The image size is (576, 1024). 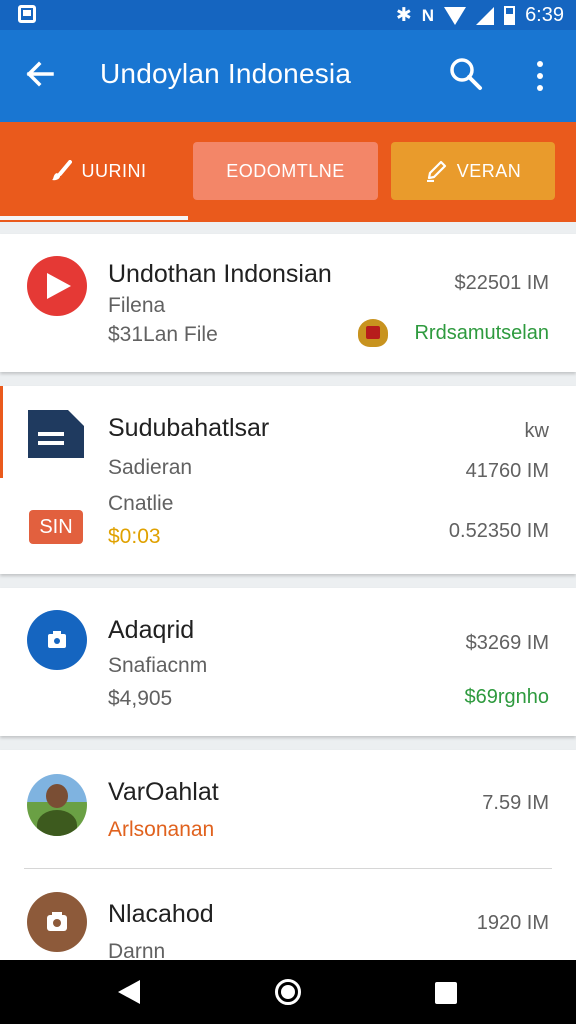 I want to click on tab-label: VERAN, so click(x=489, y=170).